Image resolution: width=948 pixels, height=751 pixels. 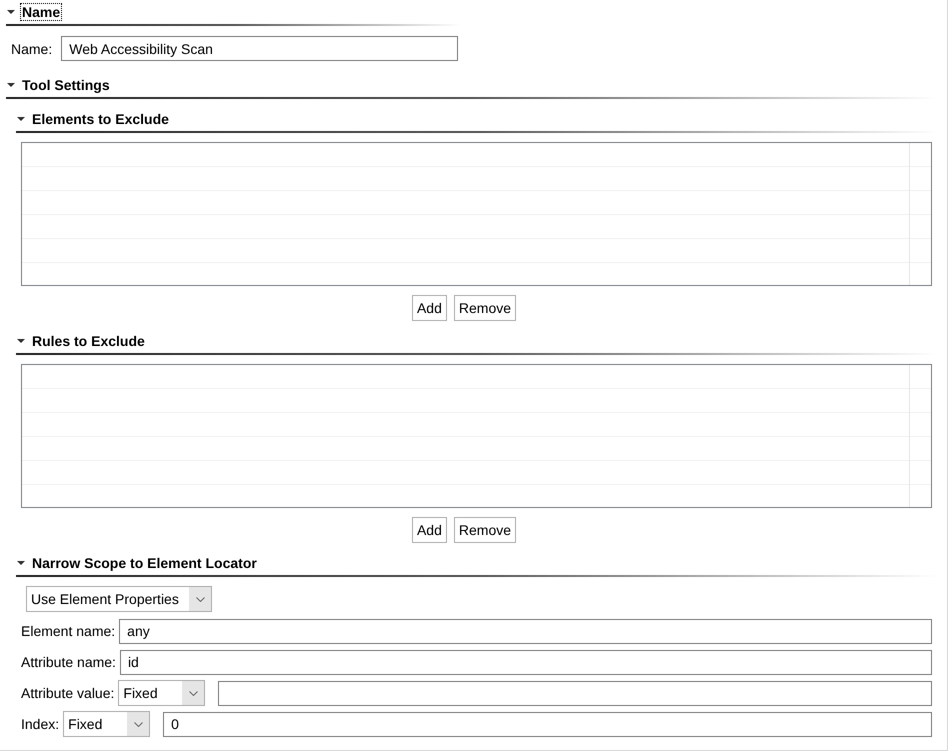 What do you see at coordinates (31, 48) in the screenshot?
I see `field-label: Name:` at bounding box center [31, 48].